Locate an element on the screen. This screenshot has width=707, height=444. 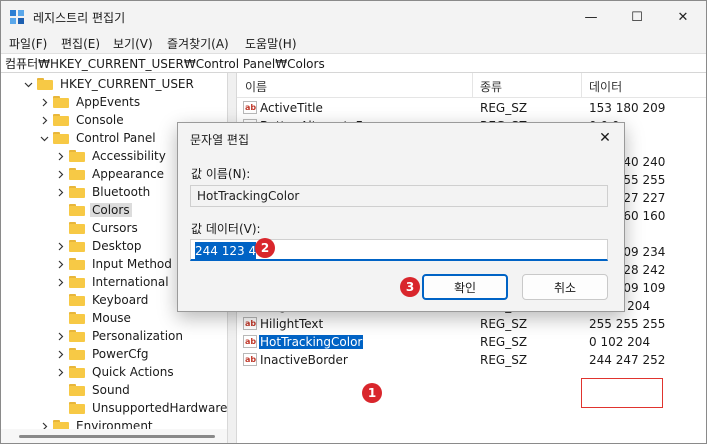
tree-item-label: Desktop is located at coordinates (117, 246).